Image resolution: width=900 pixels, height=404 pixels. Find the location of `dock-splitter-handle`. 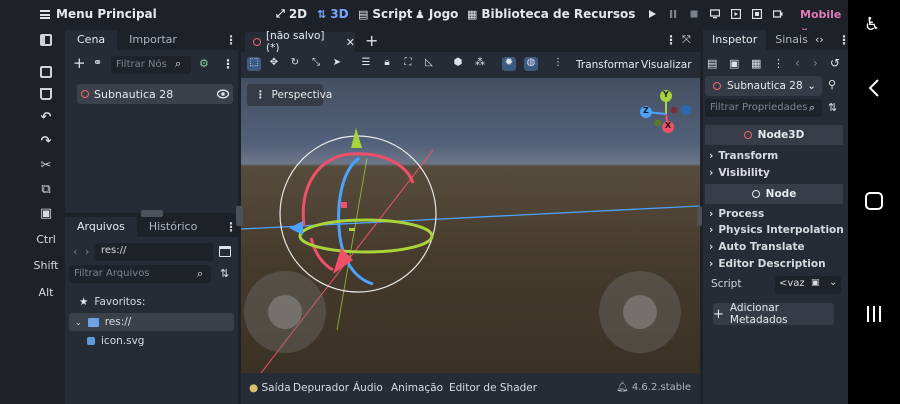

dock-splitter-handle is located at coordinates (152, 213).